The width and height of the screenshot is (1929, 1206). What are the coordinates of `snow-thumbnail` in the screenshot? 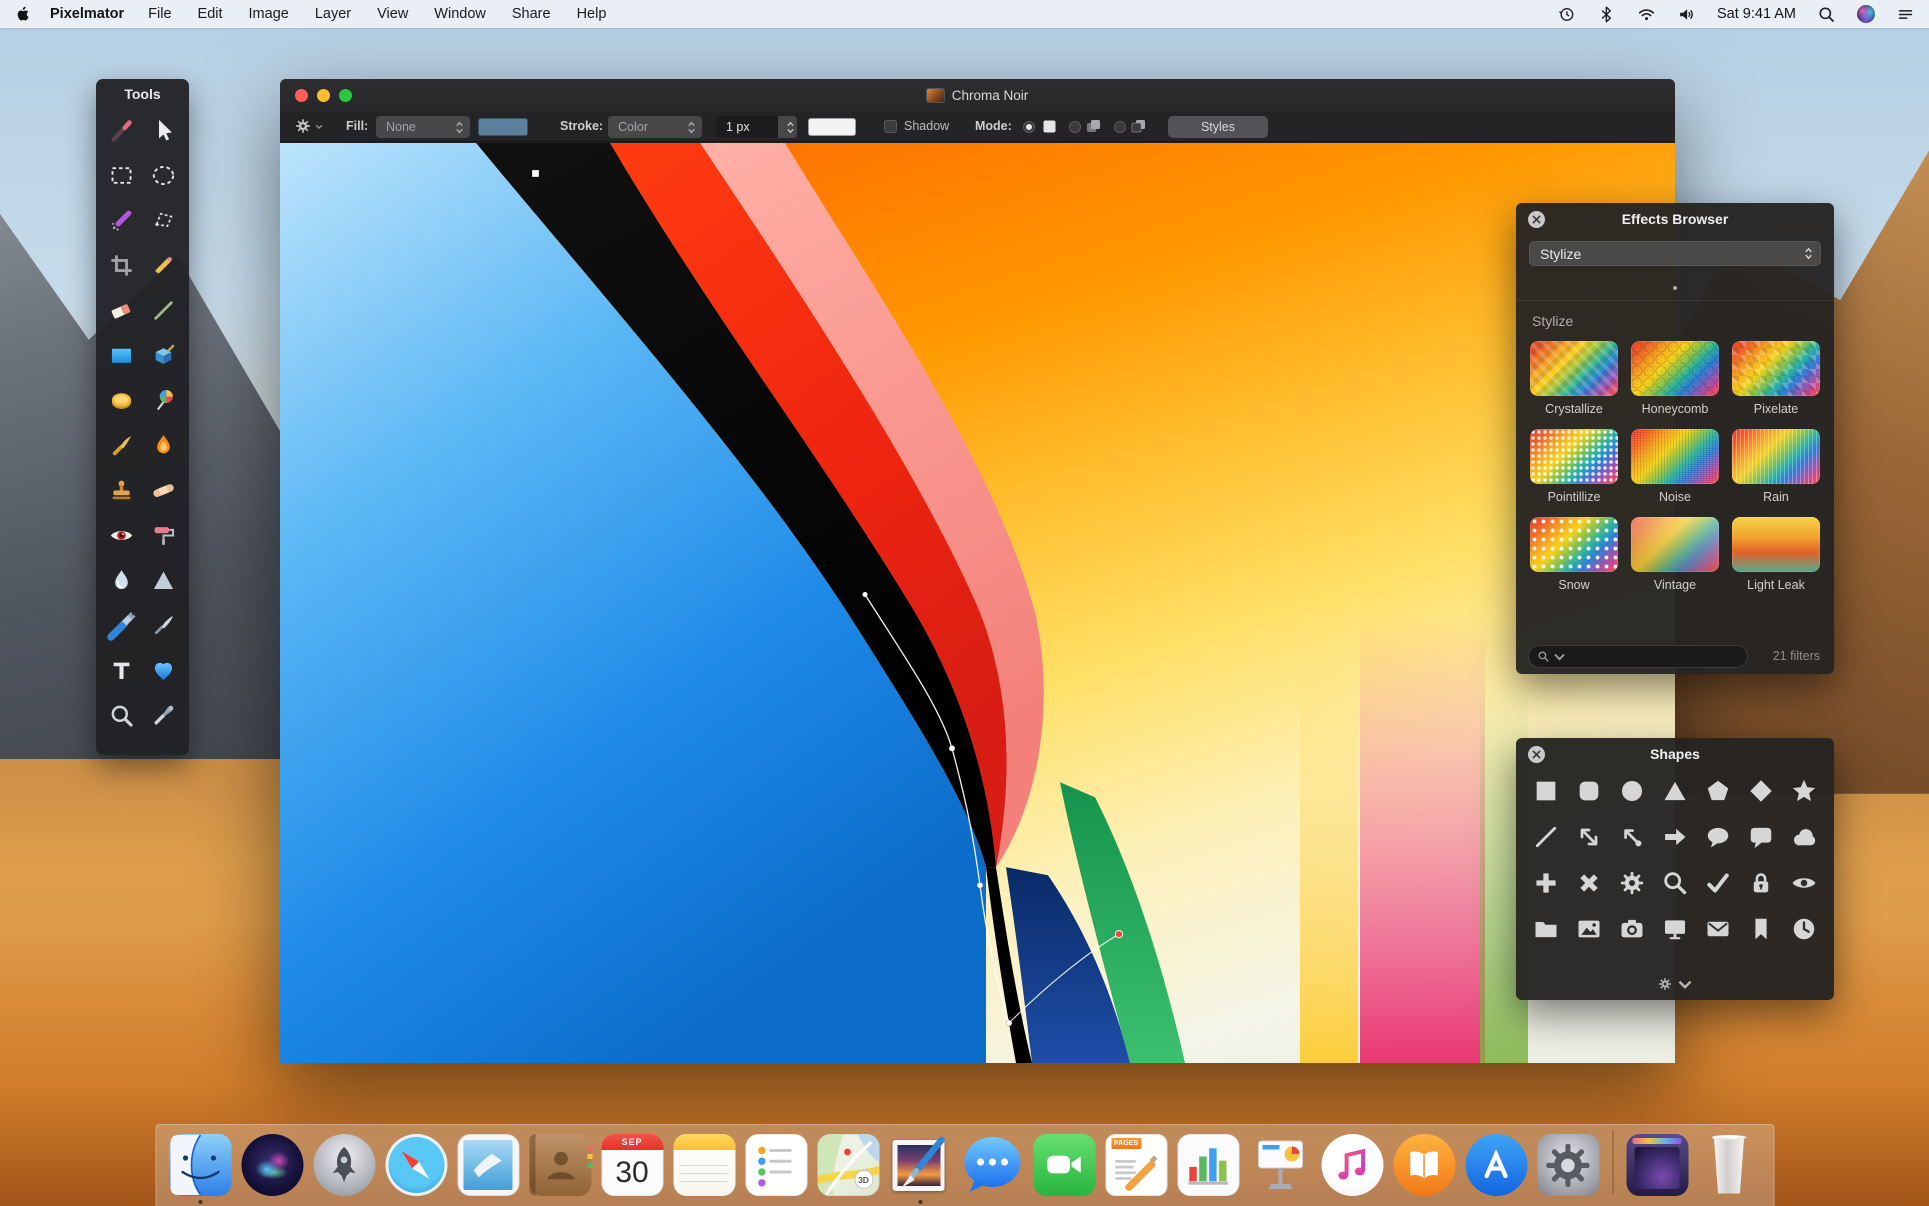 It's located at (1574, 544).